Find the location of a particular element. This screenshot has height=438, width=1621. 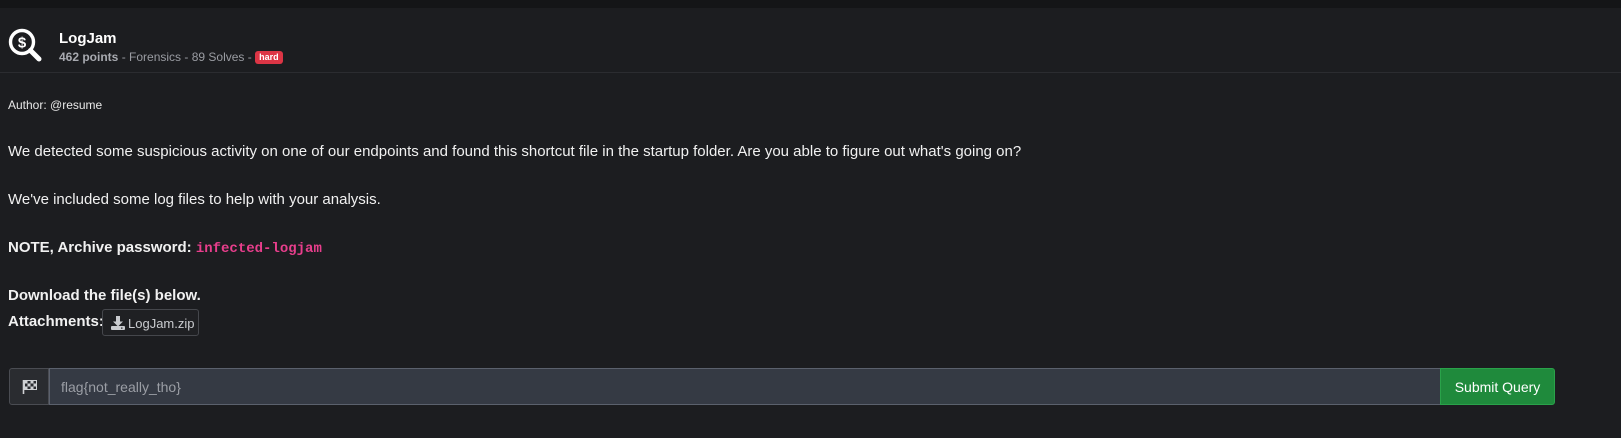

attachment-filename: LogJam.zip is located at coordinates (161, 323).